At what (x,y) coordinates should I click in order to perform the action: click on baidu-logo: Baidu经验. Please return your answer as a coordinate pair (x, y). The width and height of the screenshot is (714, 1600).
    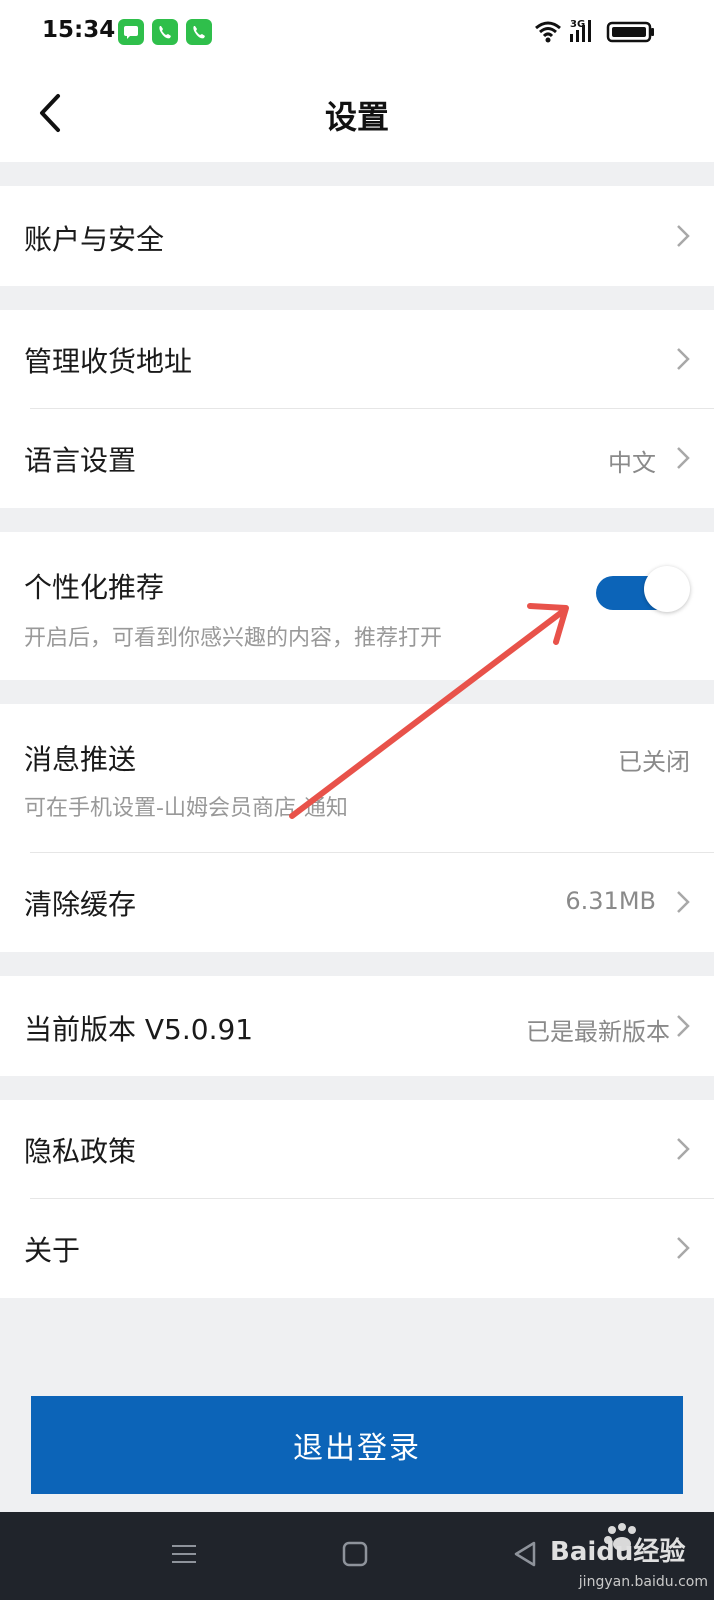
    Looking at the image, I should click on (617, 1545).